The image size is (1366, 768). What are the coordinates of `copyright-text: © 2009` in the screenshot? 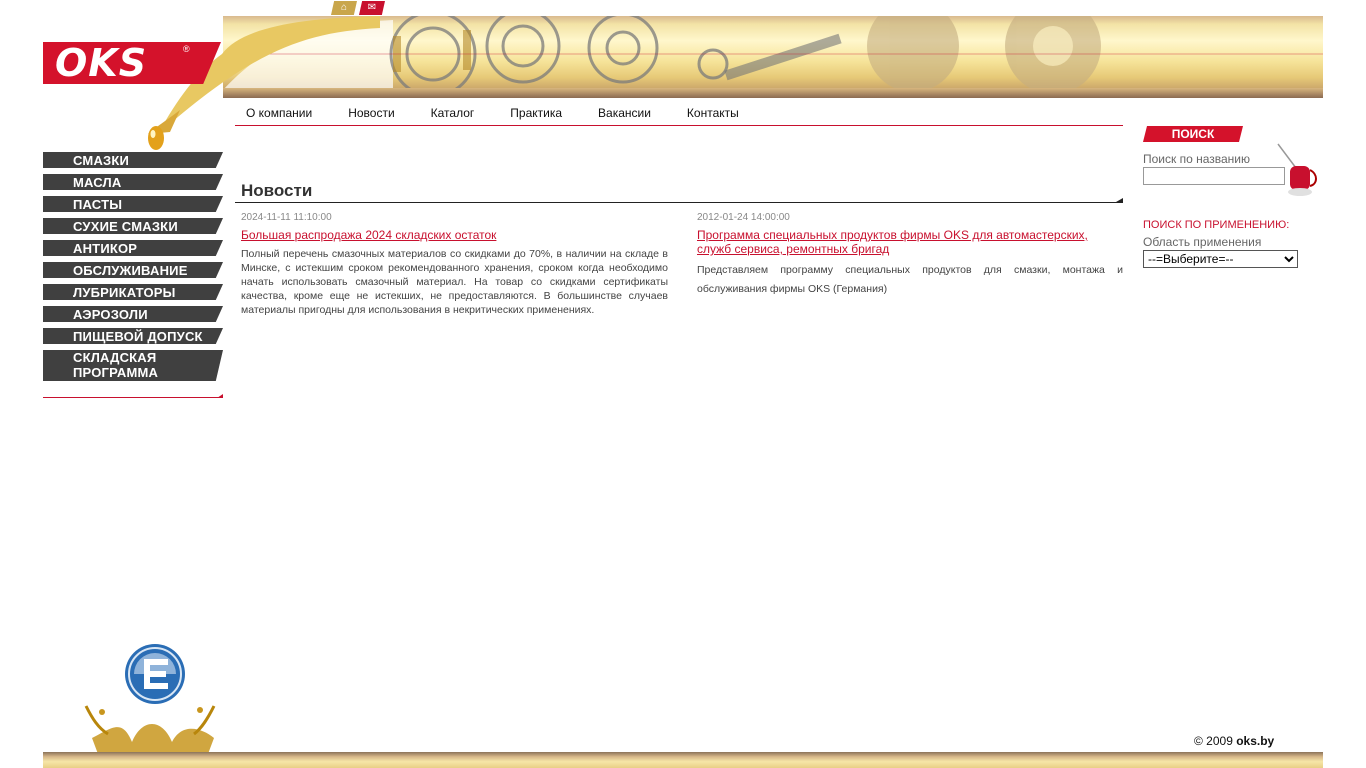 It's located at (1215, 741).